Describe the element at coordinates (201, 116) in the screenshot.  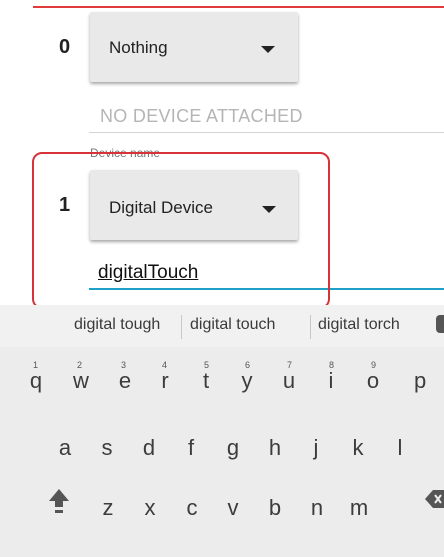
I see `device-name-field-0: NO DEVICE ATTACHED` at that location.